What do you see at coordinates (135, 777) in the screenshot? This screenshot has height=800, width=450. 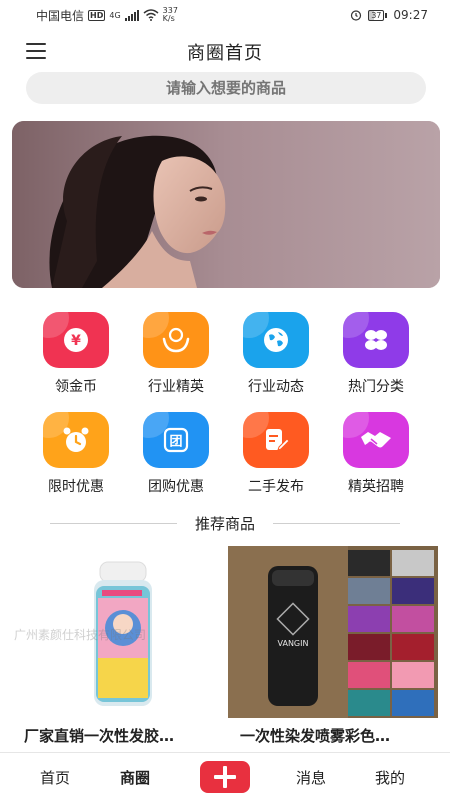 I see `tab-shop-circle: 商圈` at bounding box center [135, 777].